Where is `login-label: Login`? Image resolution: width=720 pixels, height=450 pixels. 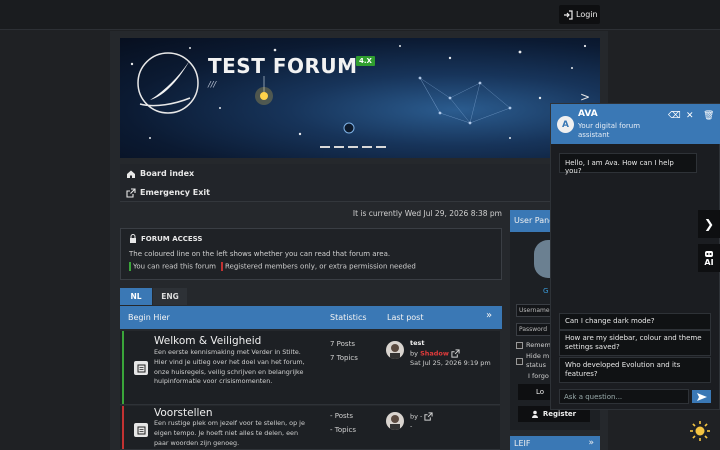 login-label: Login is located at coordinates (587, 14).